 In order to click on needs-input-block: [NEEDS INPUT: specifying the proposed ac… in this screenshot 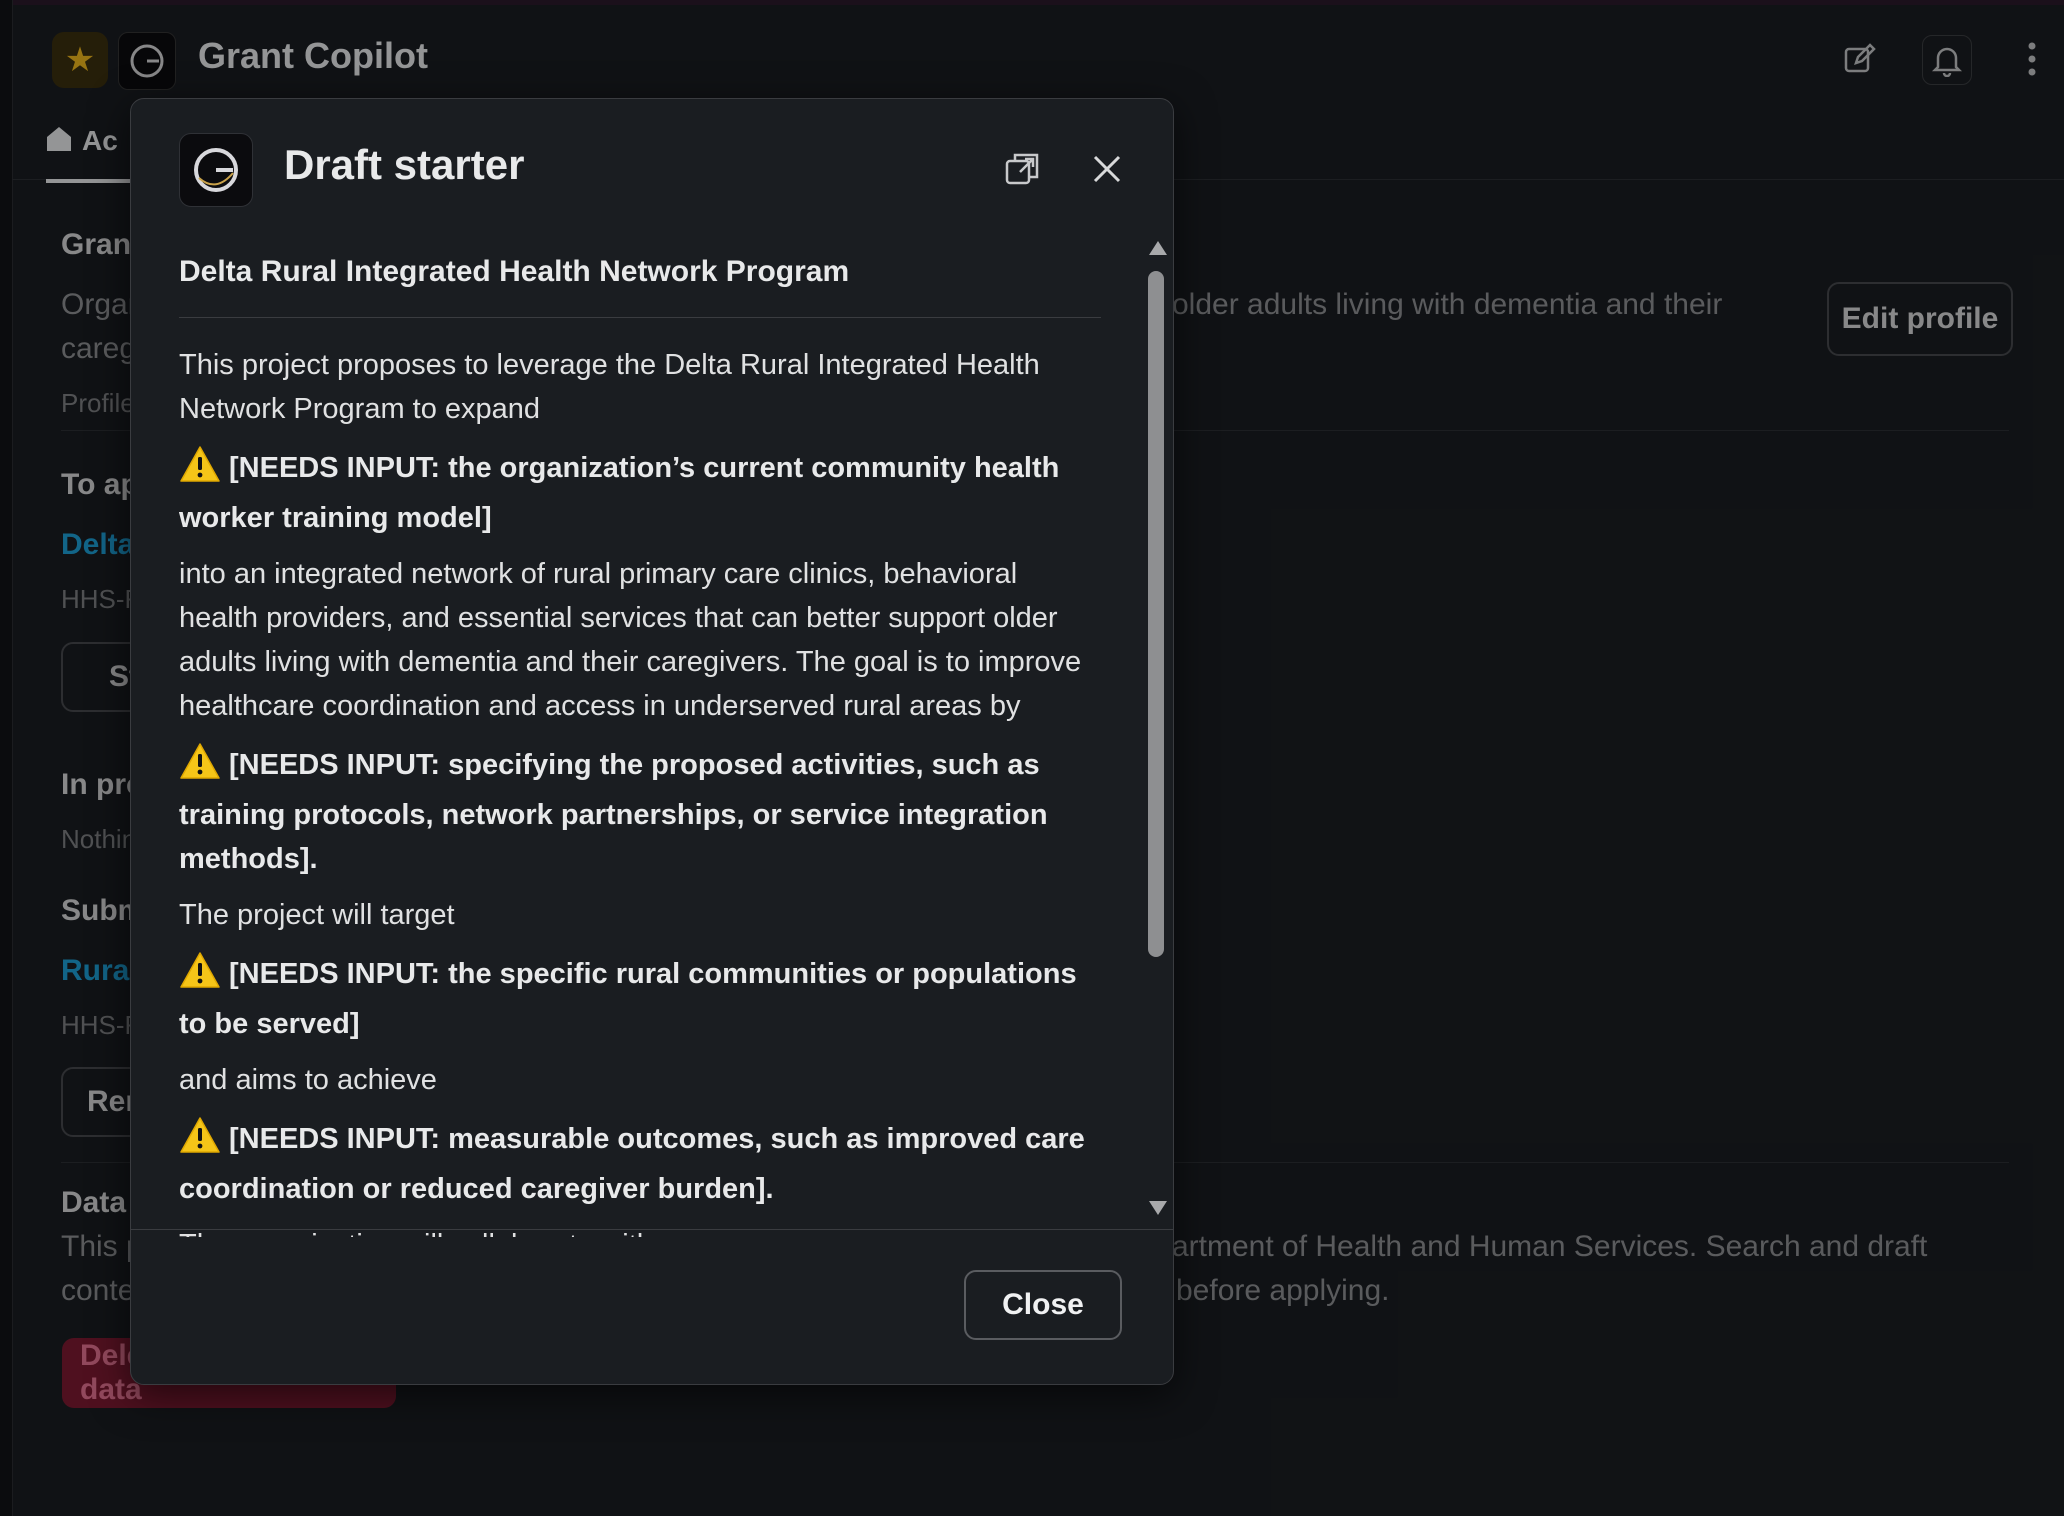, I will do `click(640, 811)`.